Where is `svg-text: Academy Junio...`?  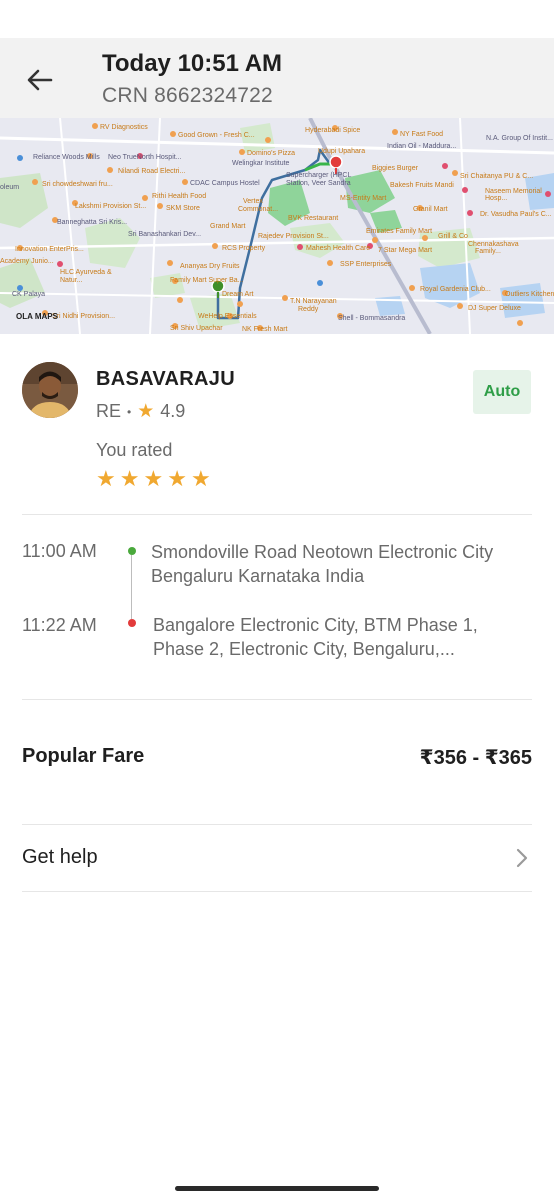 svg-text: Academy Junio... is located at coordinates (27, 261).